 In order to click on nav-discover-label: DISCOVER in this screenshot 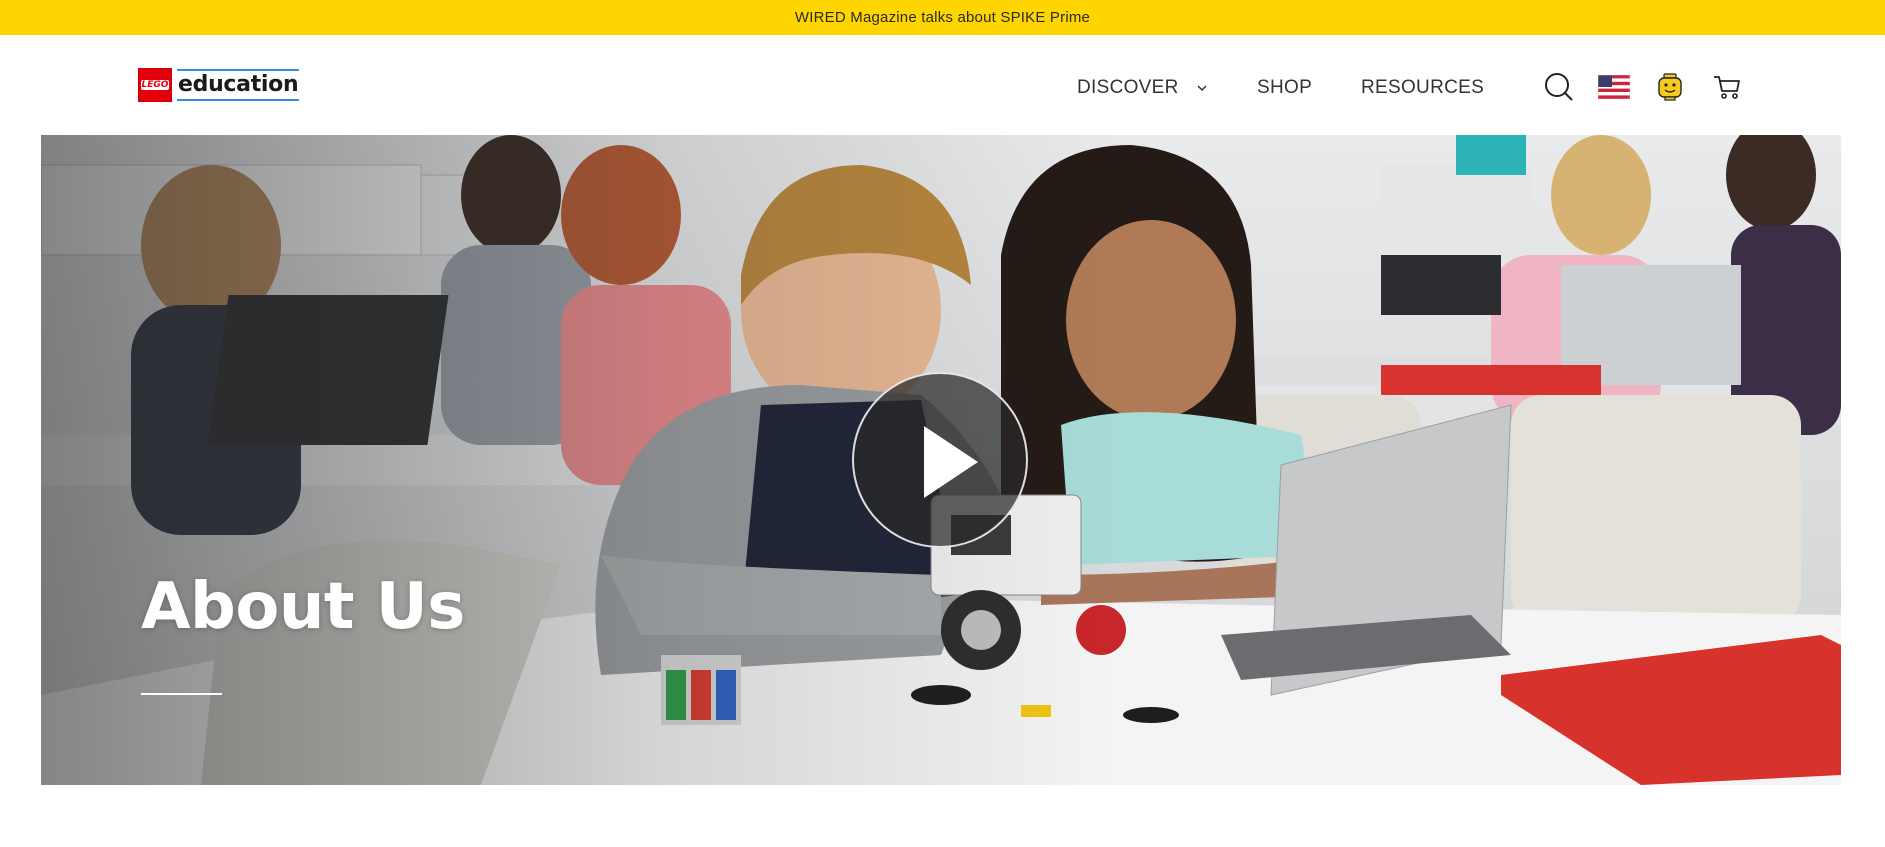, I will do `click(1128, 87)`.